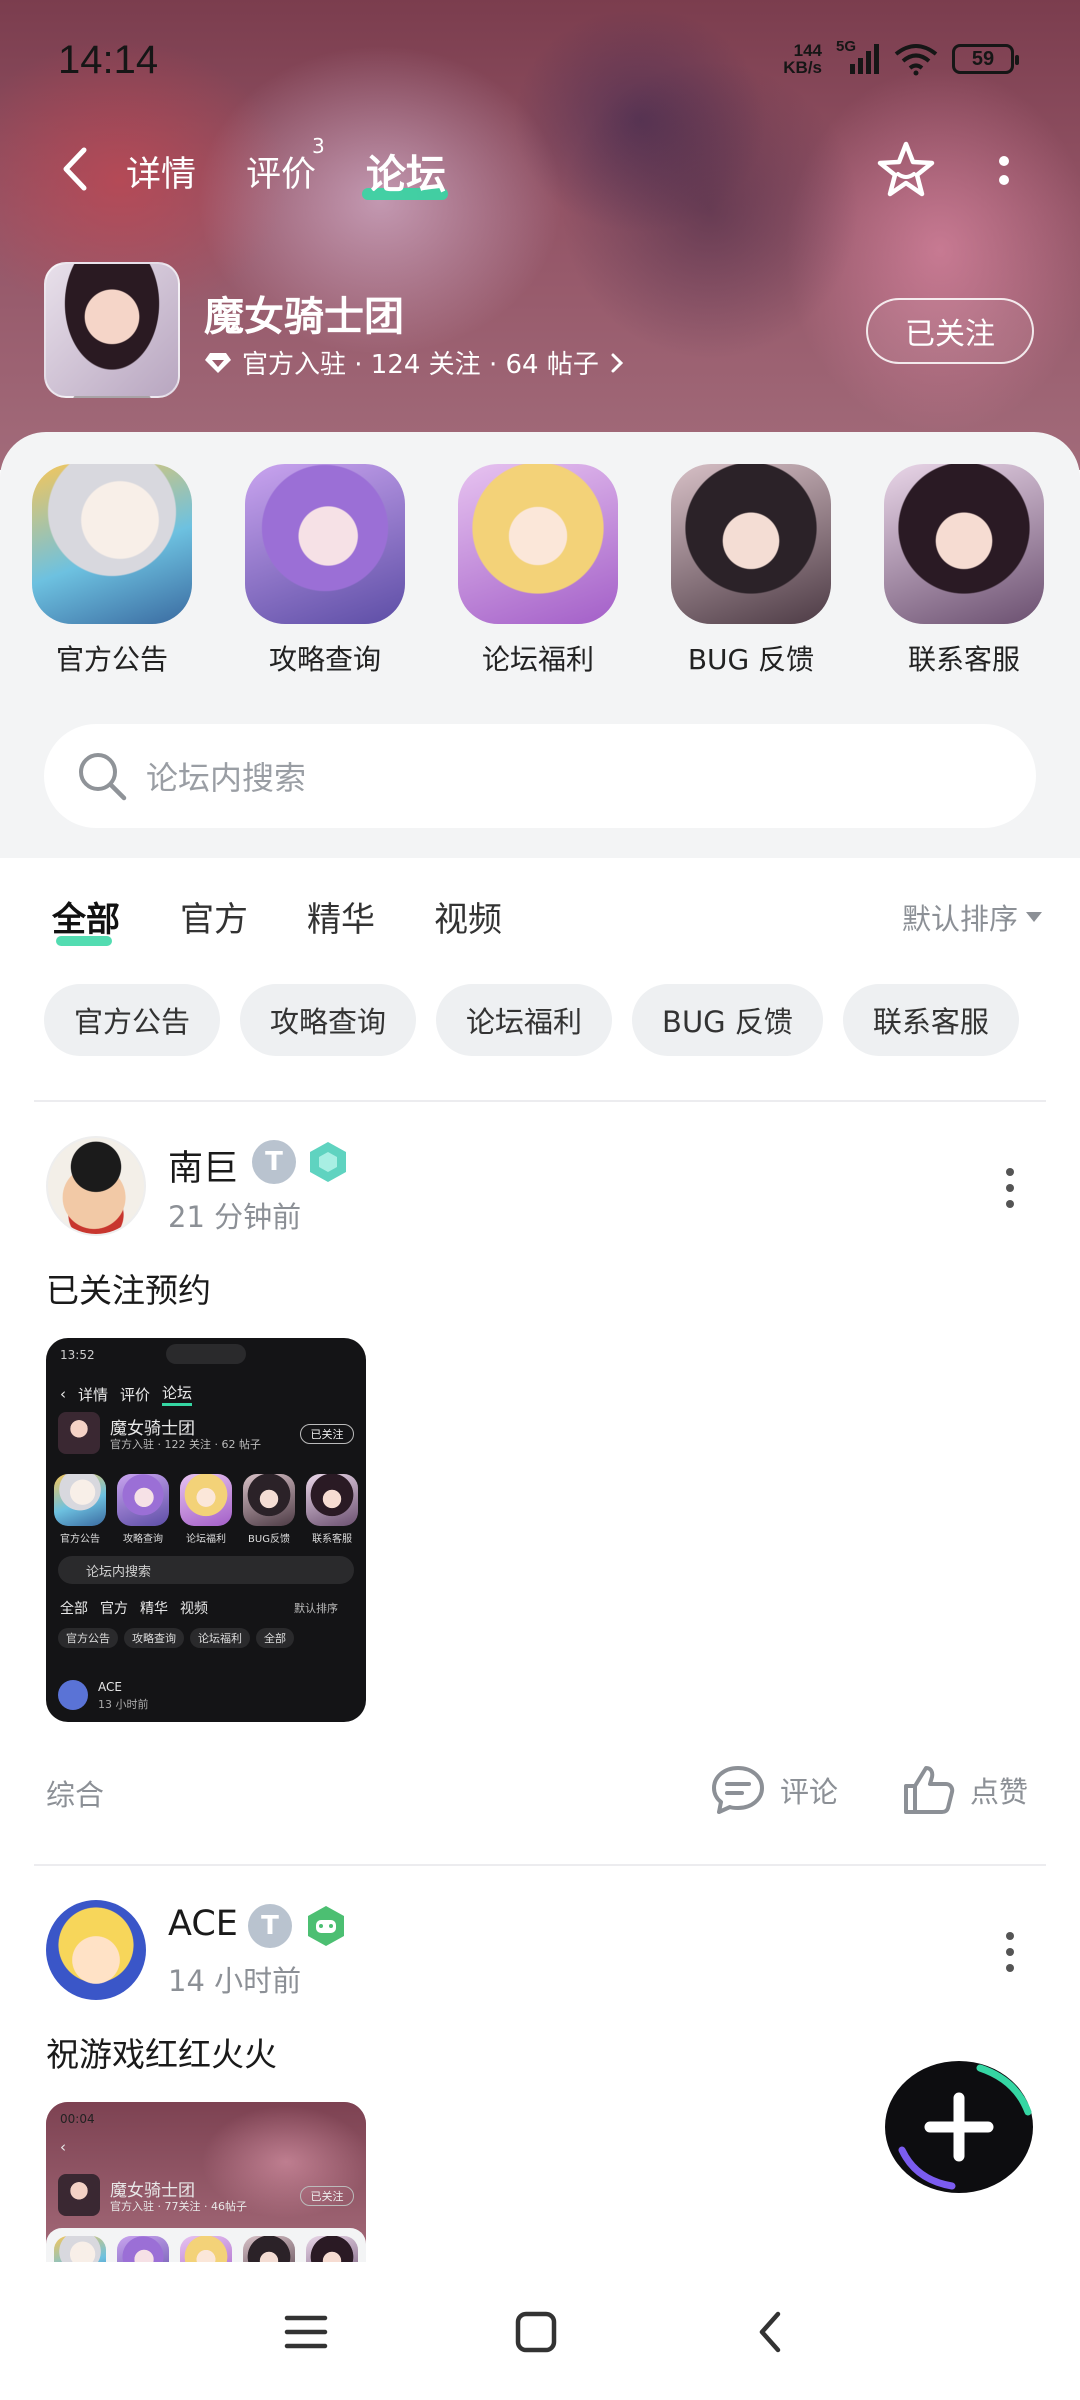 The height and width of the screenshot is (2400, 1080). I want to click on comment-button: 评论, so click(774, 1790).